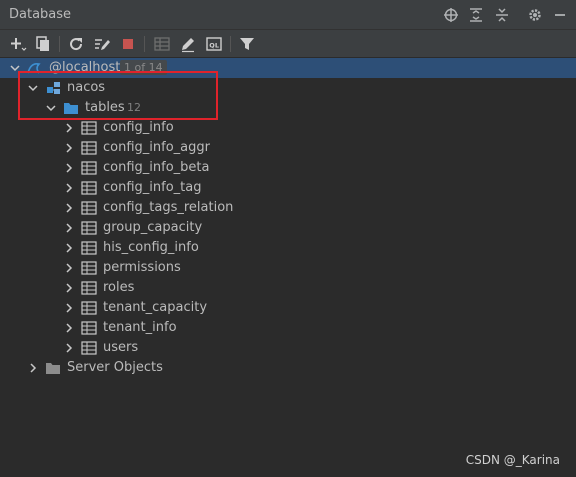 The image size is (576, 477). Describe the element at coordinates (288, 88) in the screenshot. I see `tree-node-schema: nacos` at that location.